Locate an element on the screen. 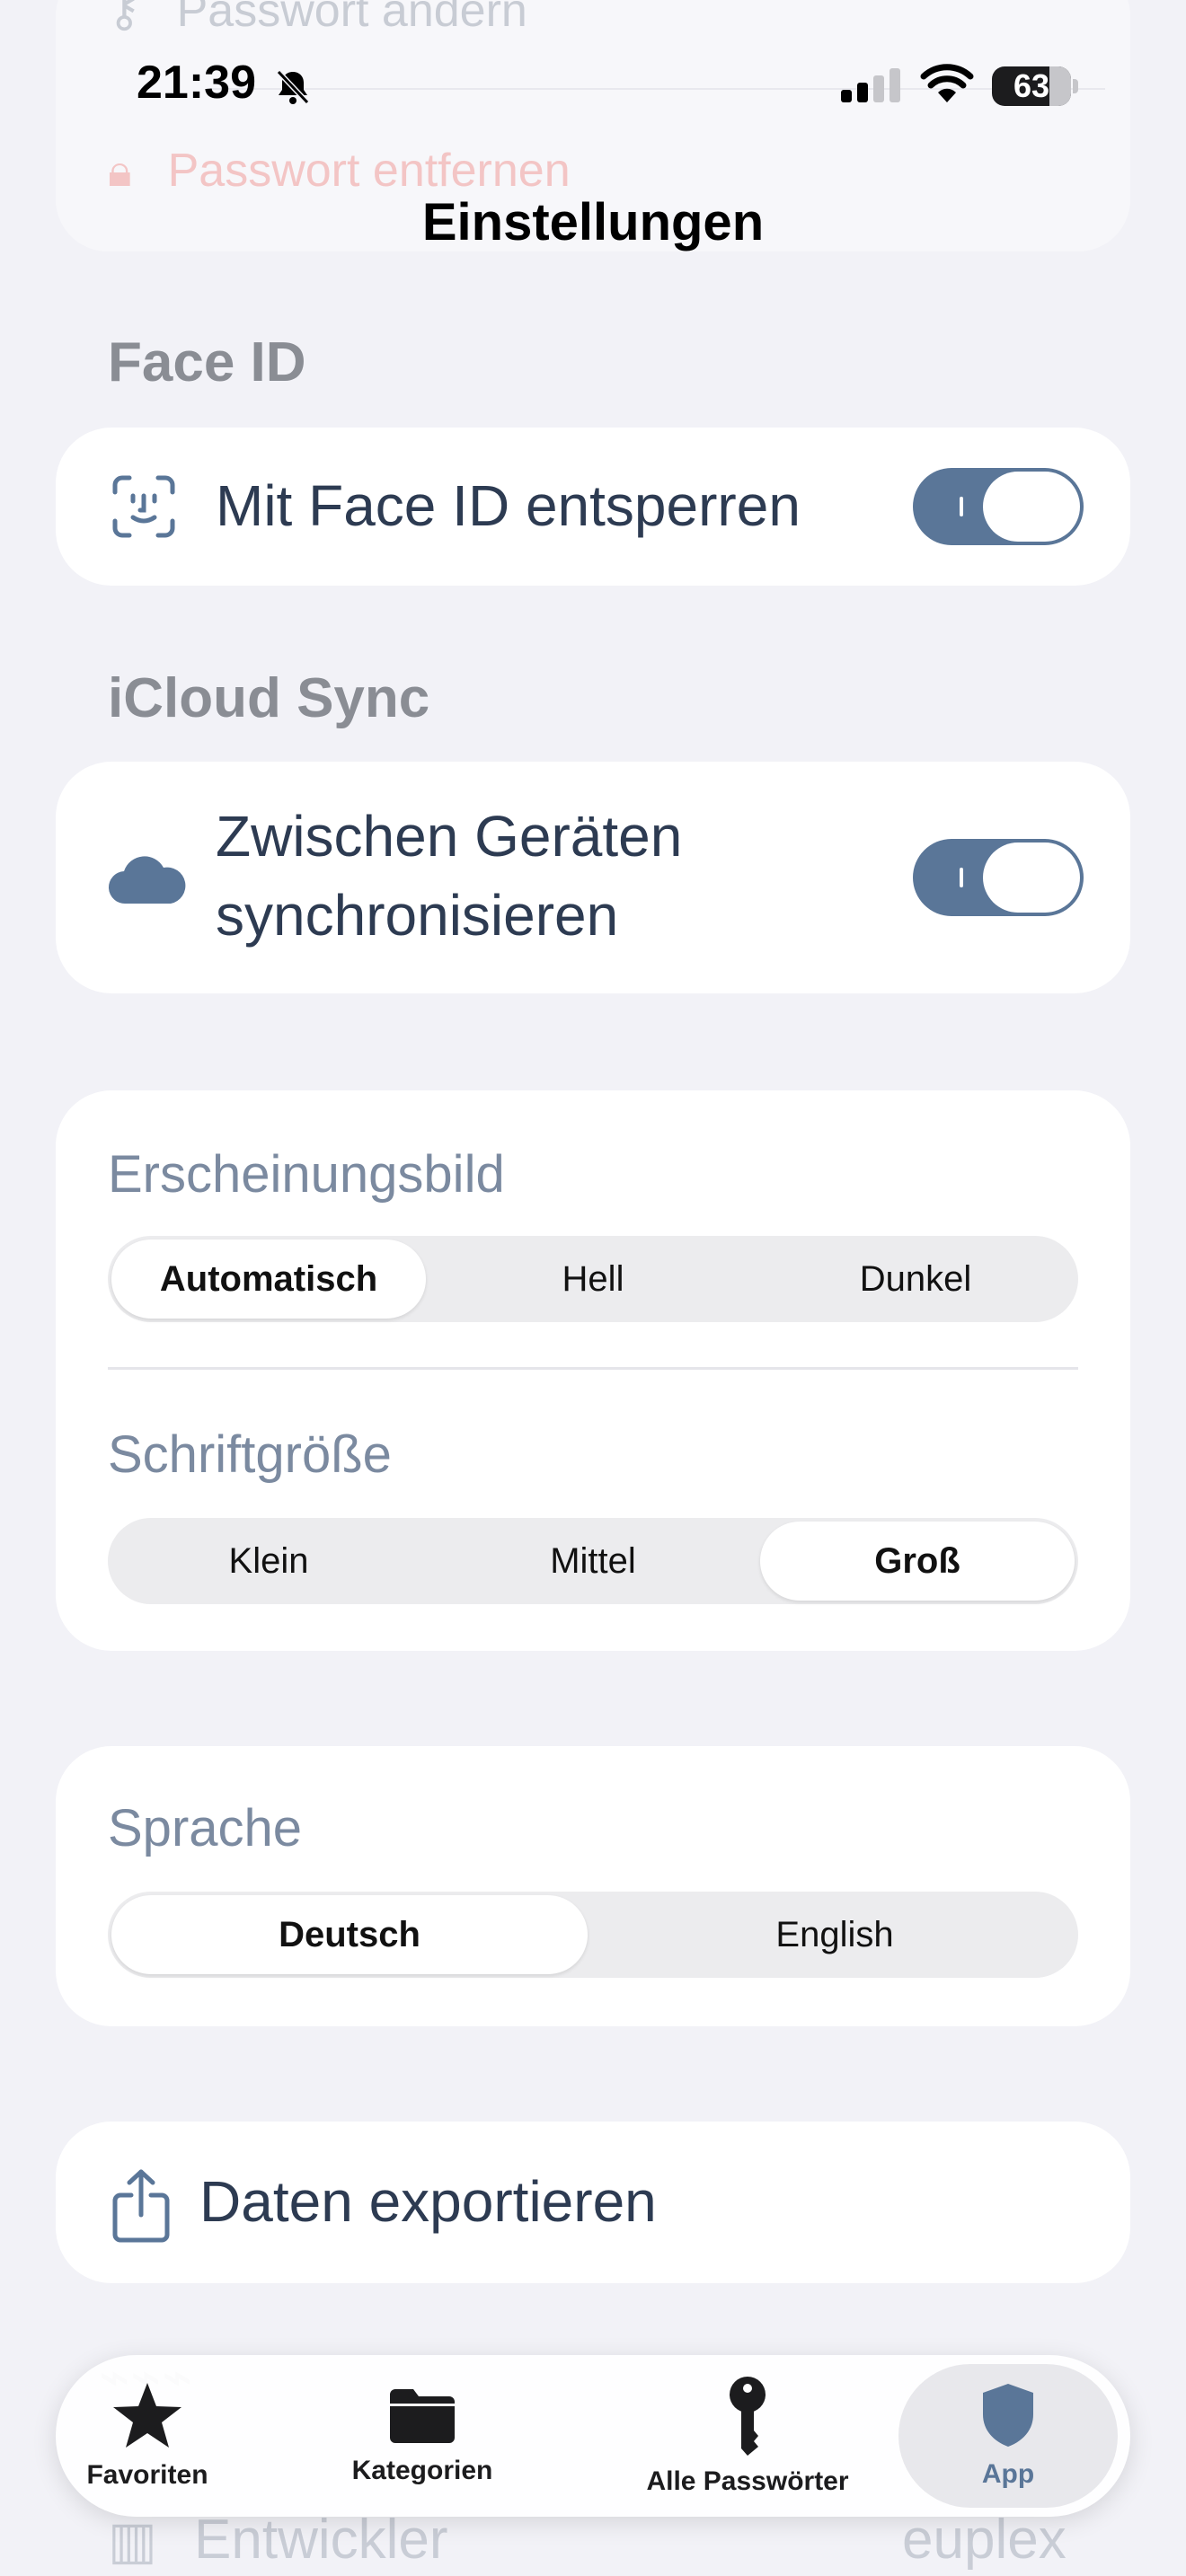 The image size is (1186, 2576). status-time: 21:39 is located at coordinates (196, 83).